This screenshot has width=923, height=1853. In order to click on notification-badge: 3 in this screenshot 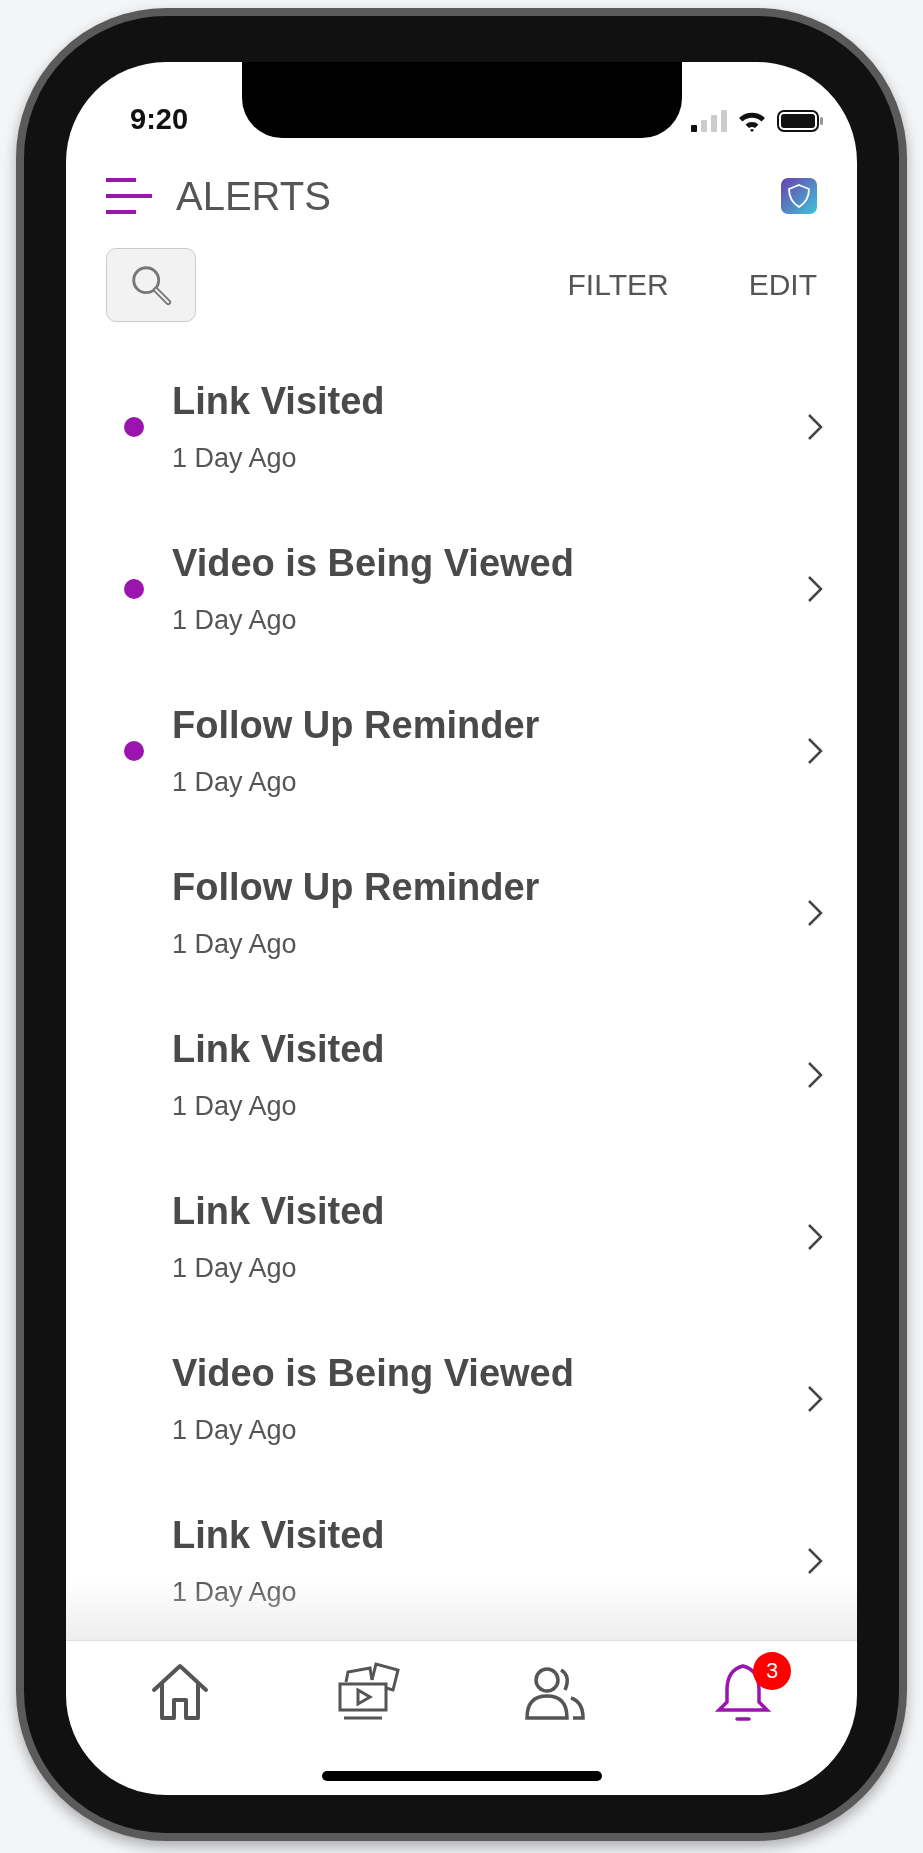, I will do `click(772, 1671)`.